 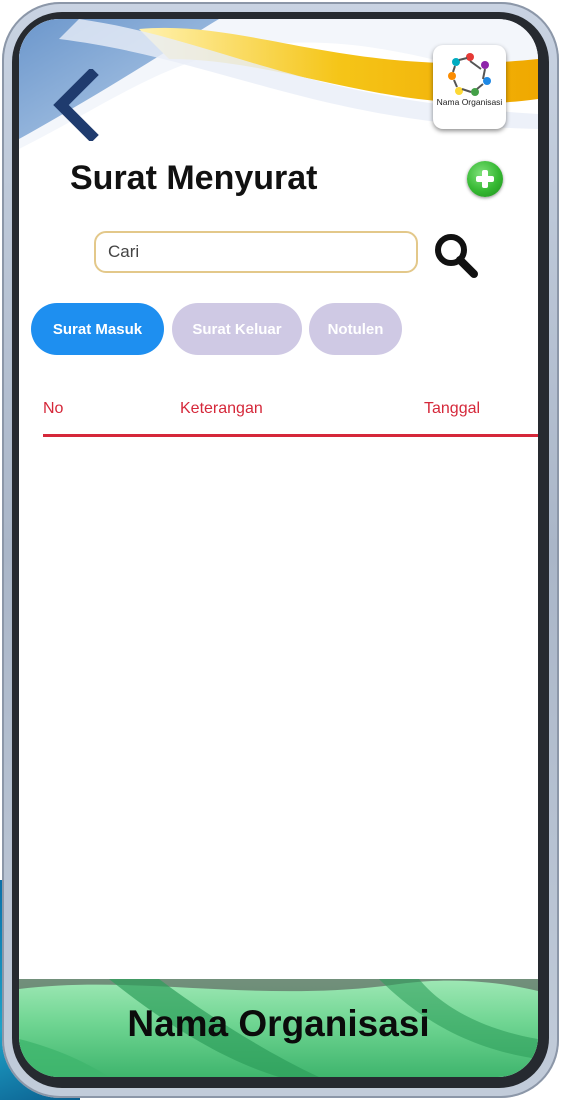 What do you see at coordinates (237, 329) in the screenshot?
I see `tab-surat-keluar: Surat Keluar` at bounding box center [237, 329].